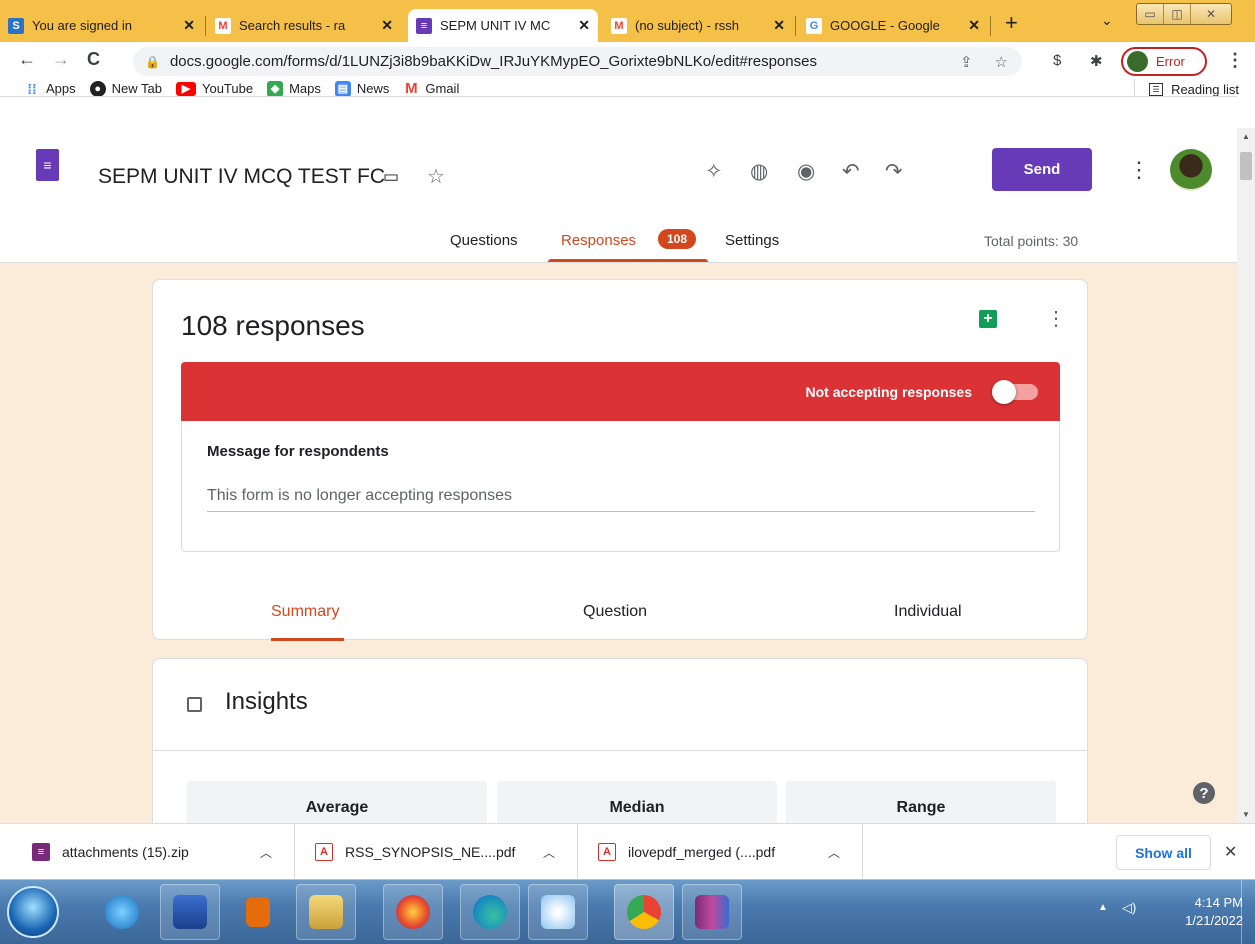 The image size is (1255, 944). Describe the element at coordinates (1170, 61) in the screenshot. I see `profile-error-label: Error` at that location.